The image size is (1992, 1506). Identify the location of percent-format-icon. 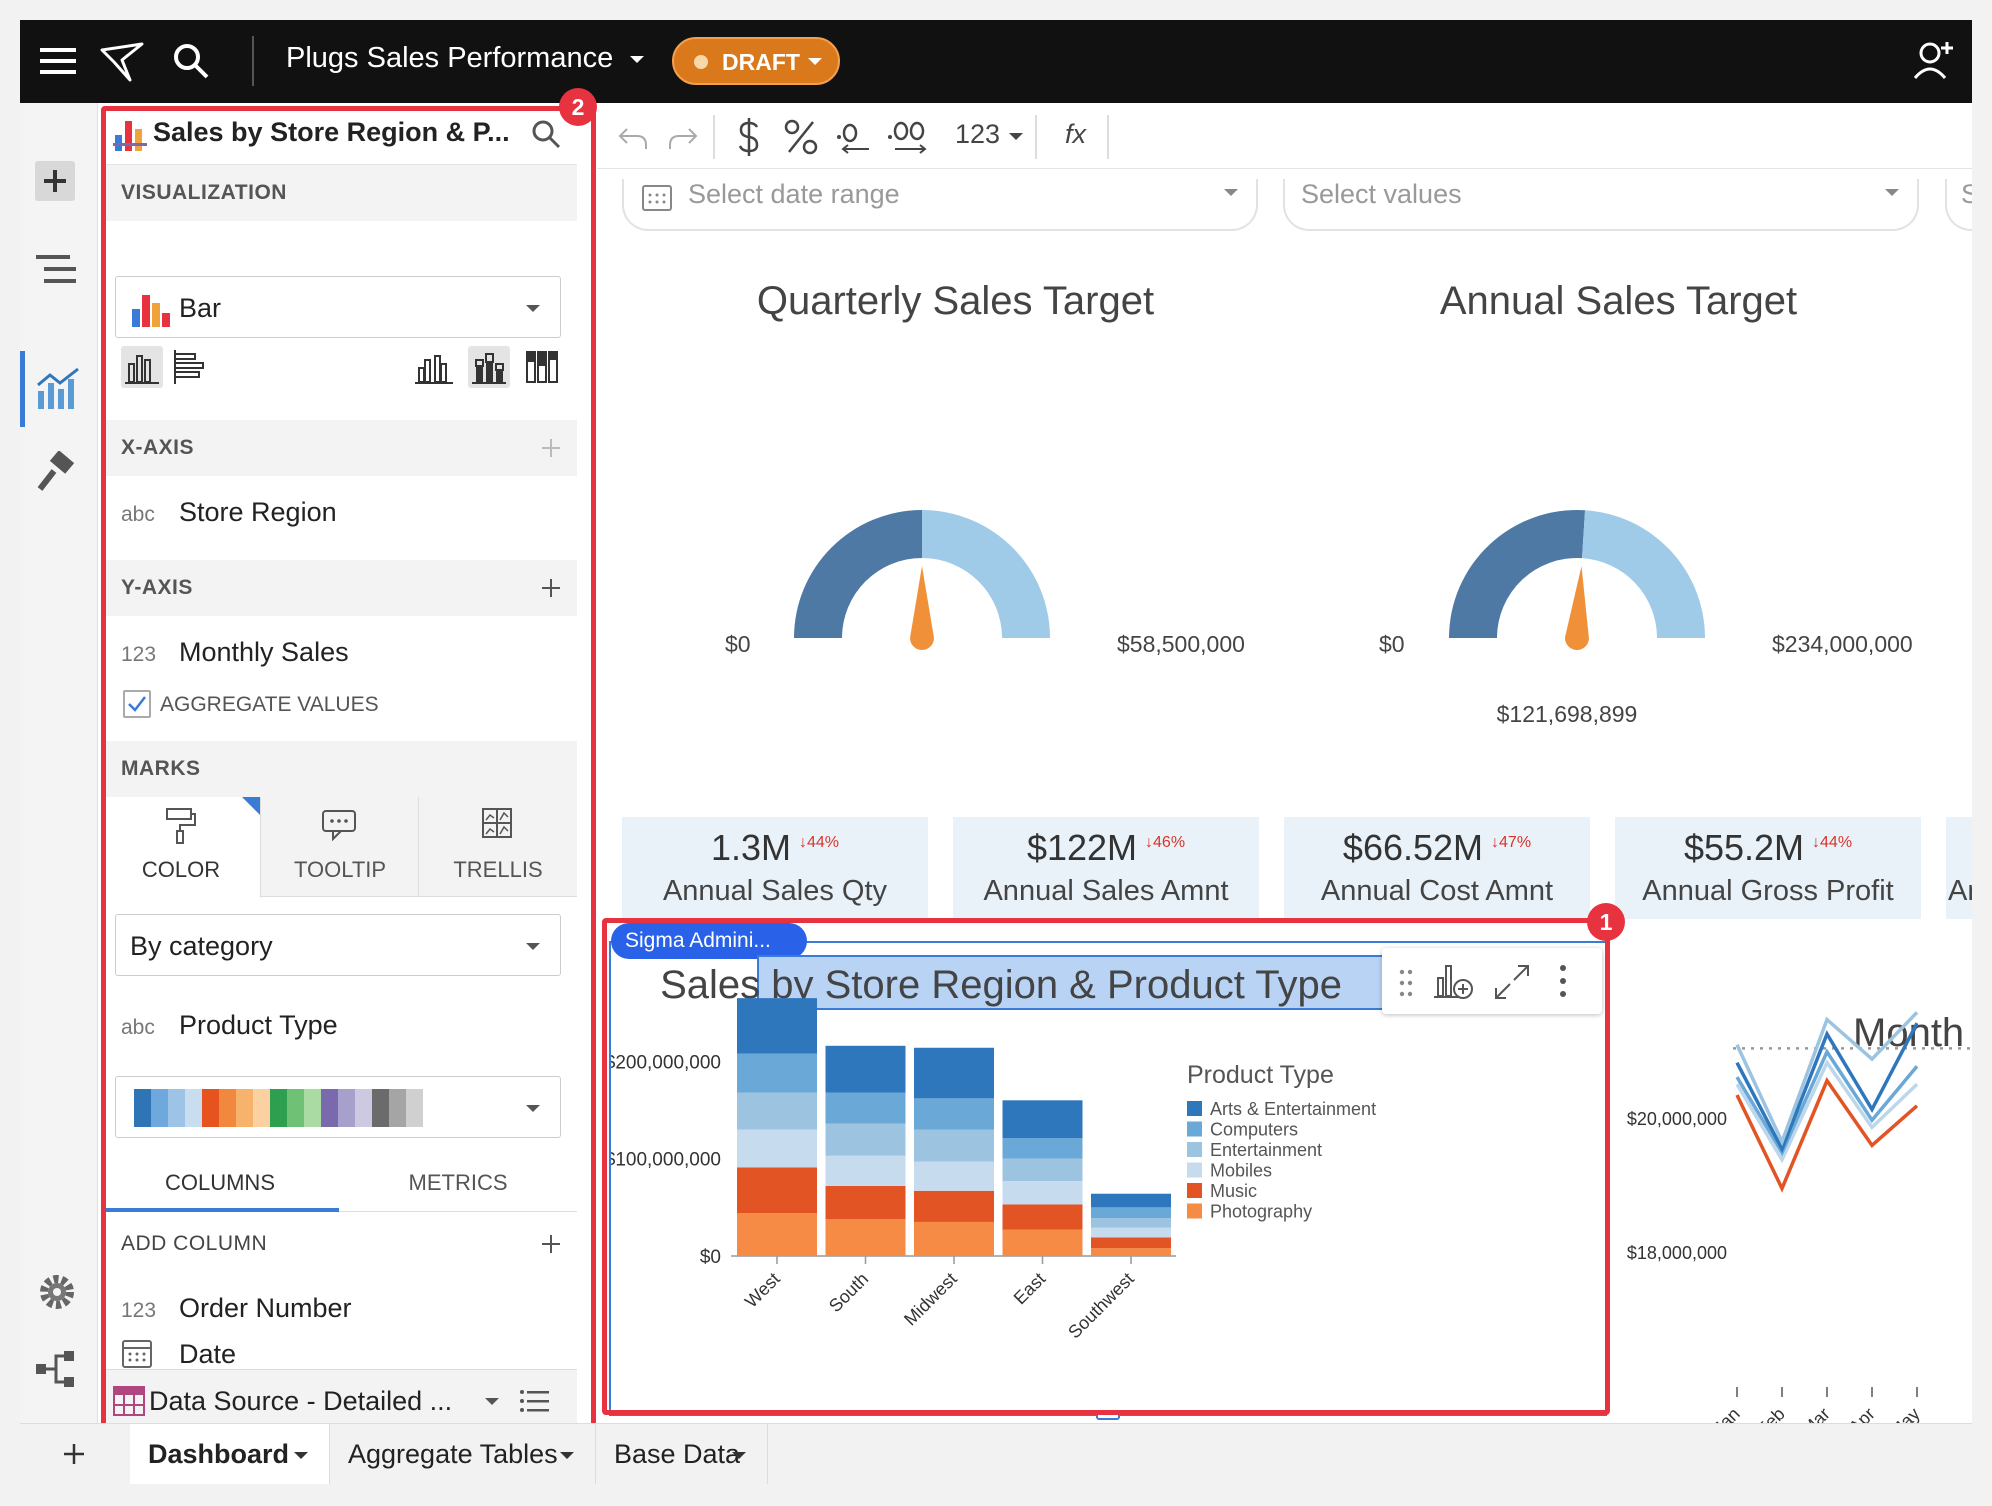
(801, 137).